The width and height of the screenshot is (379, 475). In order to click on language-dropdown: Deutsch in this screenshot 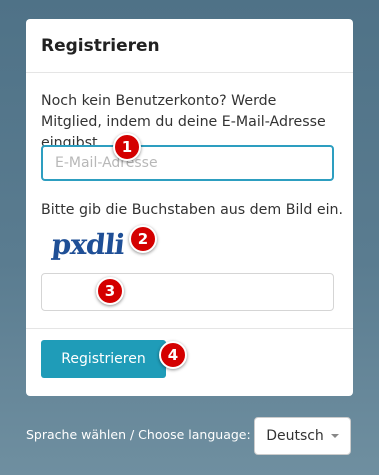, I will do `click(302, 436)`.